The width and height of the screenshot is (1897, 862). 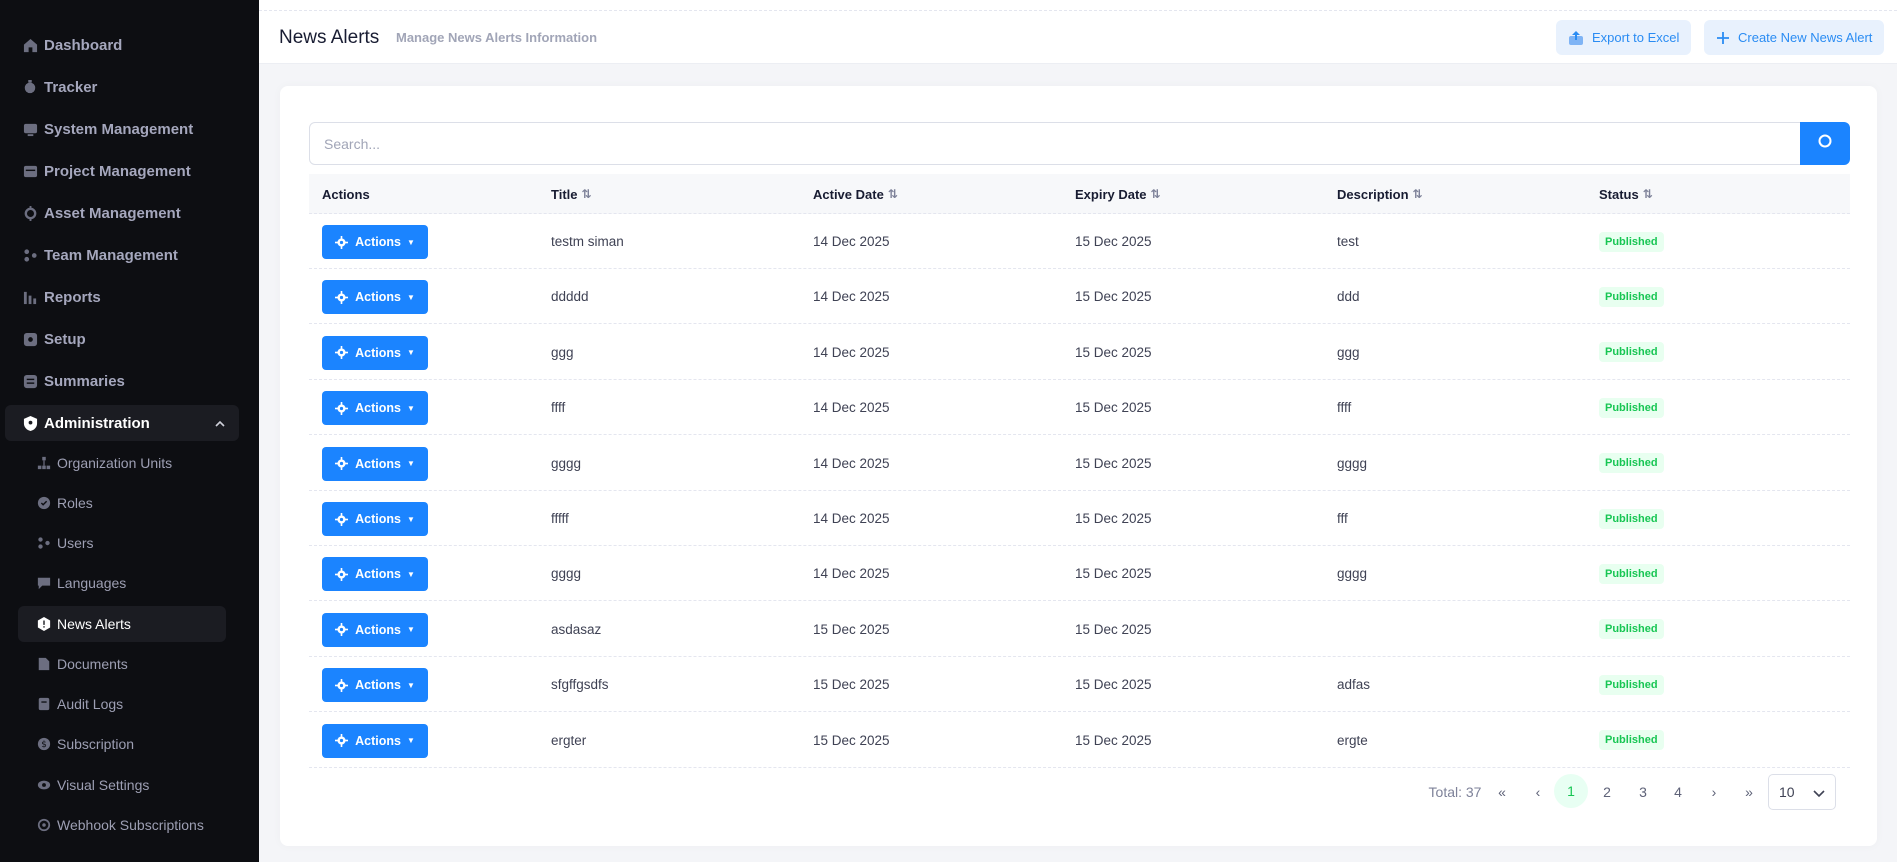 I want to click on page-size-select: 10, so click(x=1802, y=792).